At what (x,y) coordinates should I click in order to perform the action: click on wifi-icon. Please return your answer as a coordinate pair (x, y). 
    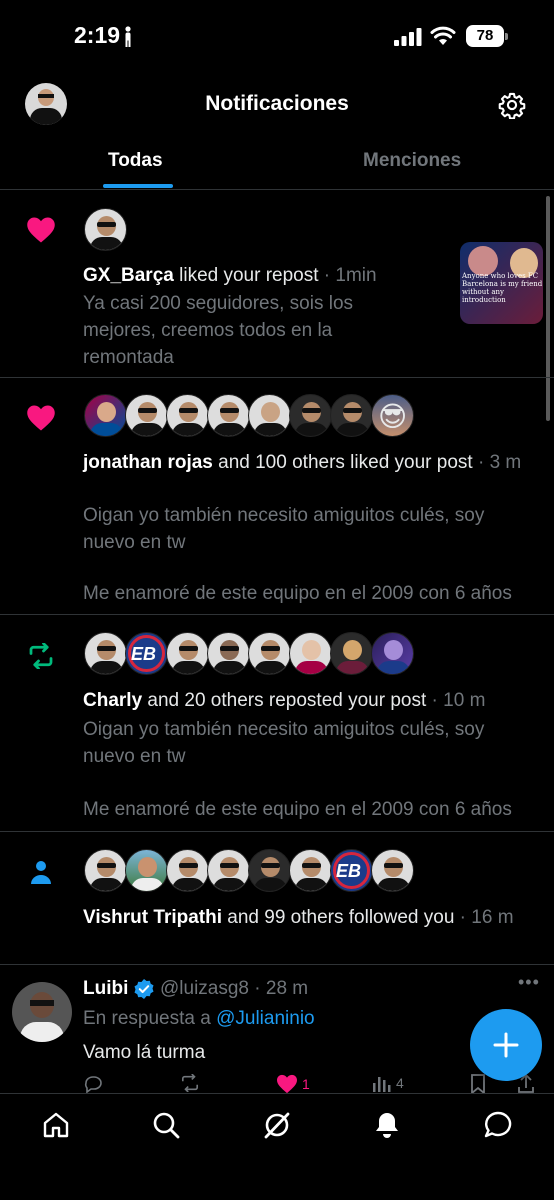
    Looking at the image, I should click on (443, 35).